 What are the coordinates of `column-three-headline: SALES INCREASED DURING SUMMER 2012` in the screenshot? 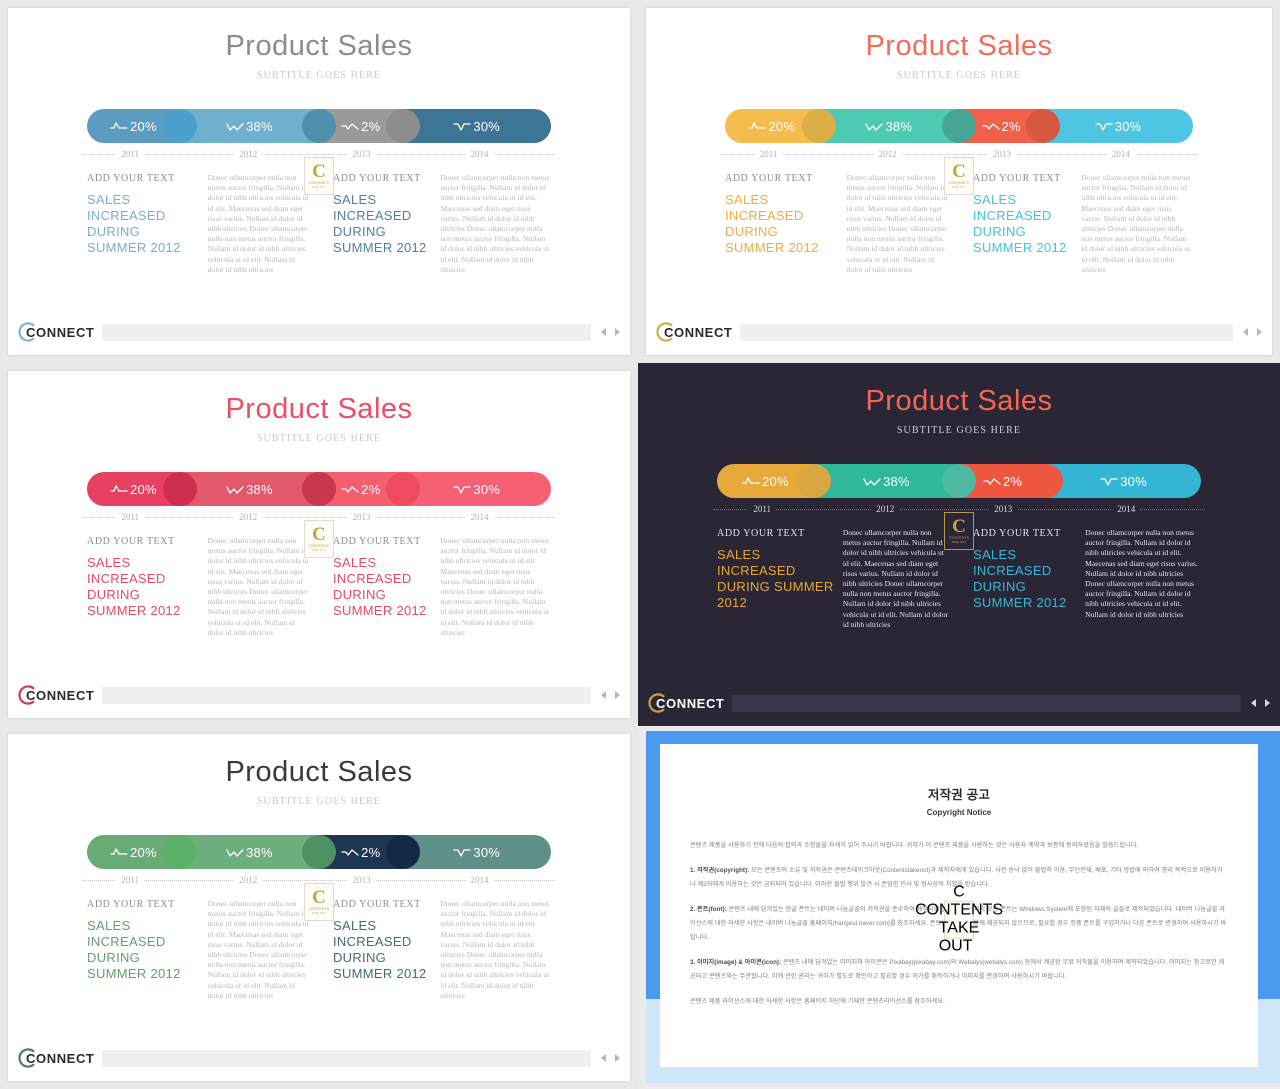 It's located at (379, 586).